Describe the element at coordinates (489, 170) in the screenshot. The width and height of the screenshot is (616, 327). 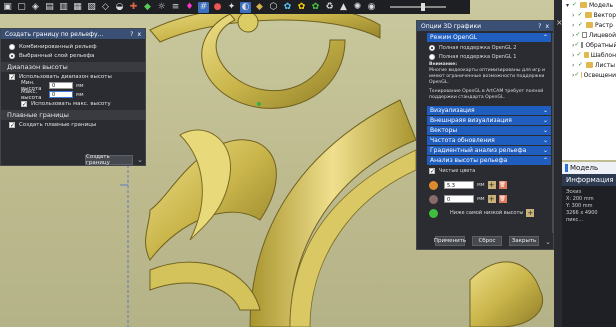
I see `pure-colors-row: ✓ Чистые цвета` at that location.